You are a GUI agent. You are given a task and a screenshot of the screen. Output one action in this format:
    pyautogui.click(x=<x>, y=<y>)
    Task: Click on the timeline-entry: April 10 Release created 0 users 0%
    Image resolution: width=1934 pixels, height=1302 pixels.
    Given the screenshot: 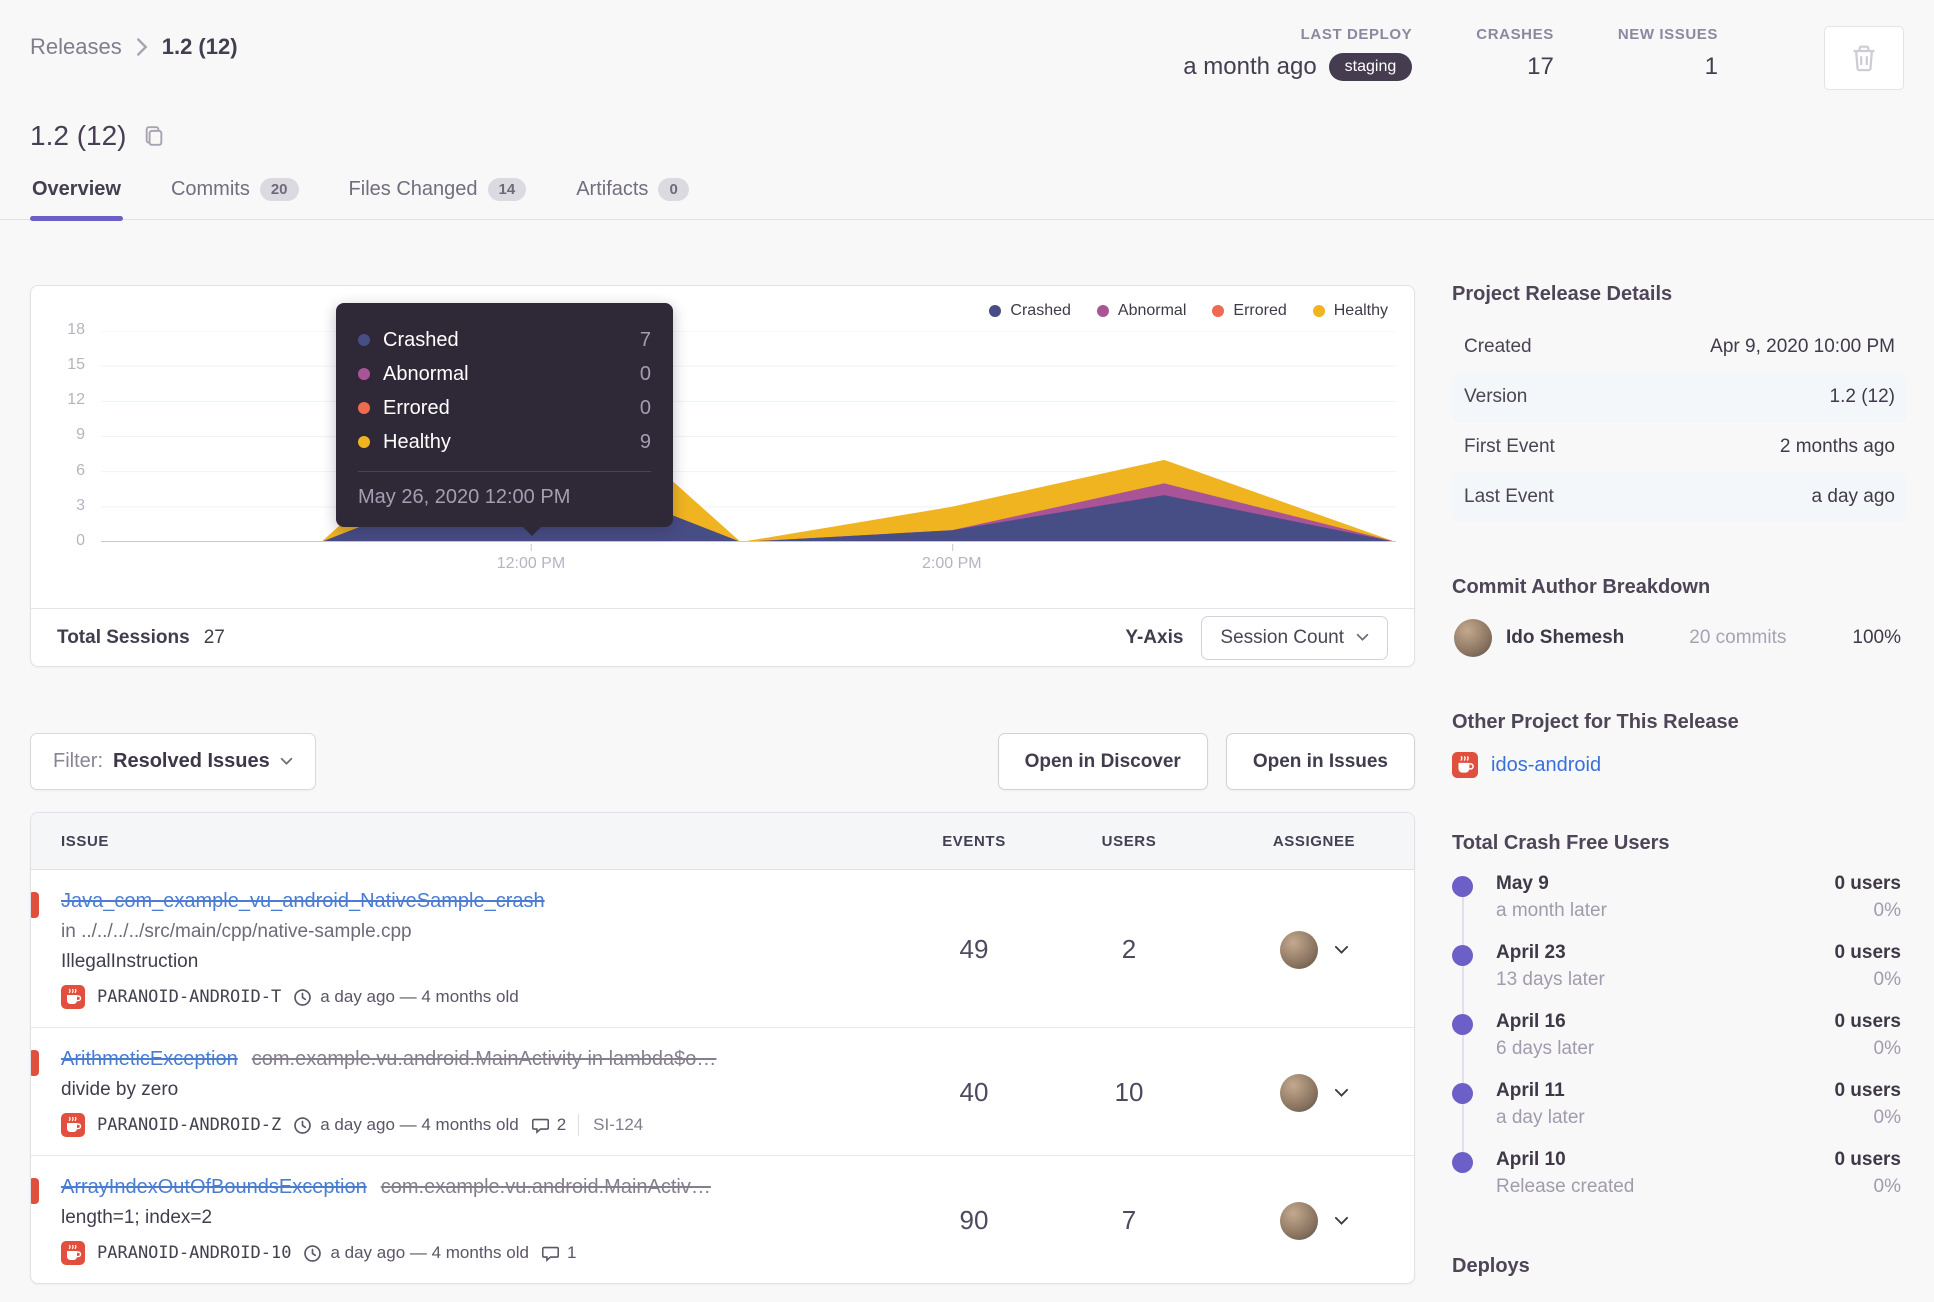 What is the action you would take?
    pyautogui.click(x=1679, y=1175)
    